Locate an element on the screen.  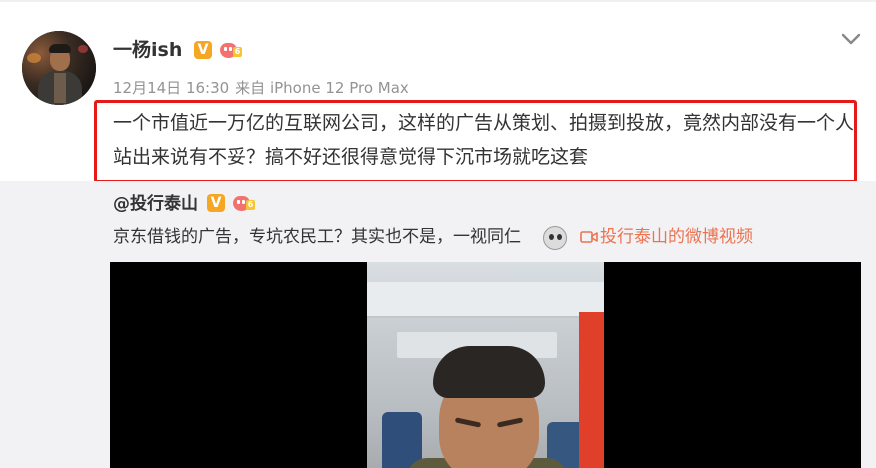
repost-member-level-icon: 6 is located at coordinates (244, 203).